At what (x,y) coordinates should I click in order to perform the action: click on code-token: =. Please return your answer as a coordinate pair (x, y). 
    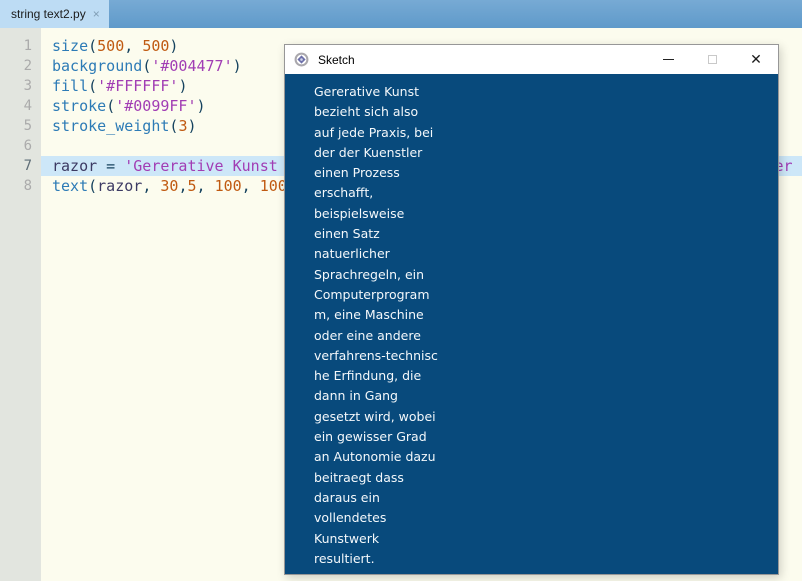
    Looking at the image, I should click on (111, 166).